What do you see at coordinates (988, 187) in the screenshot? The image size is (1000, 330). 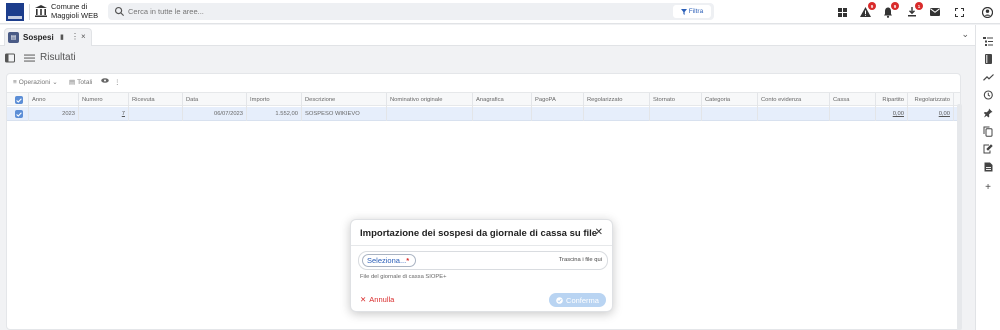 I see `add-icon: +` at bounding box center [988, 187].